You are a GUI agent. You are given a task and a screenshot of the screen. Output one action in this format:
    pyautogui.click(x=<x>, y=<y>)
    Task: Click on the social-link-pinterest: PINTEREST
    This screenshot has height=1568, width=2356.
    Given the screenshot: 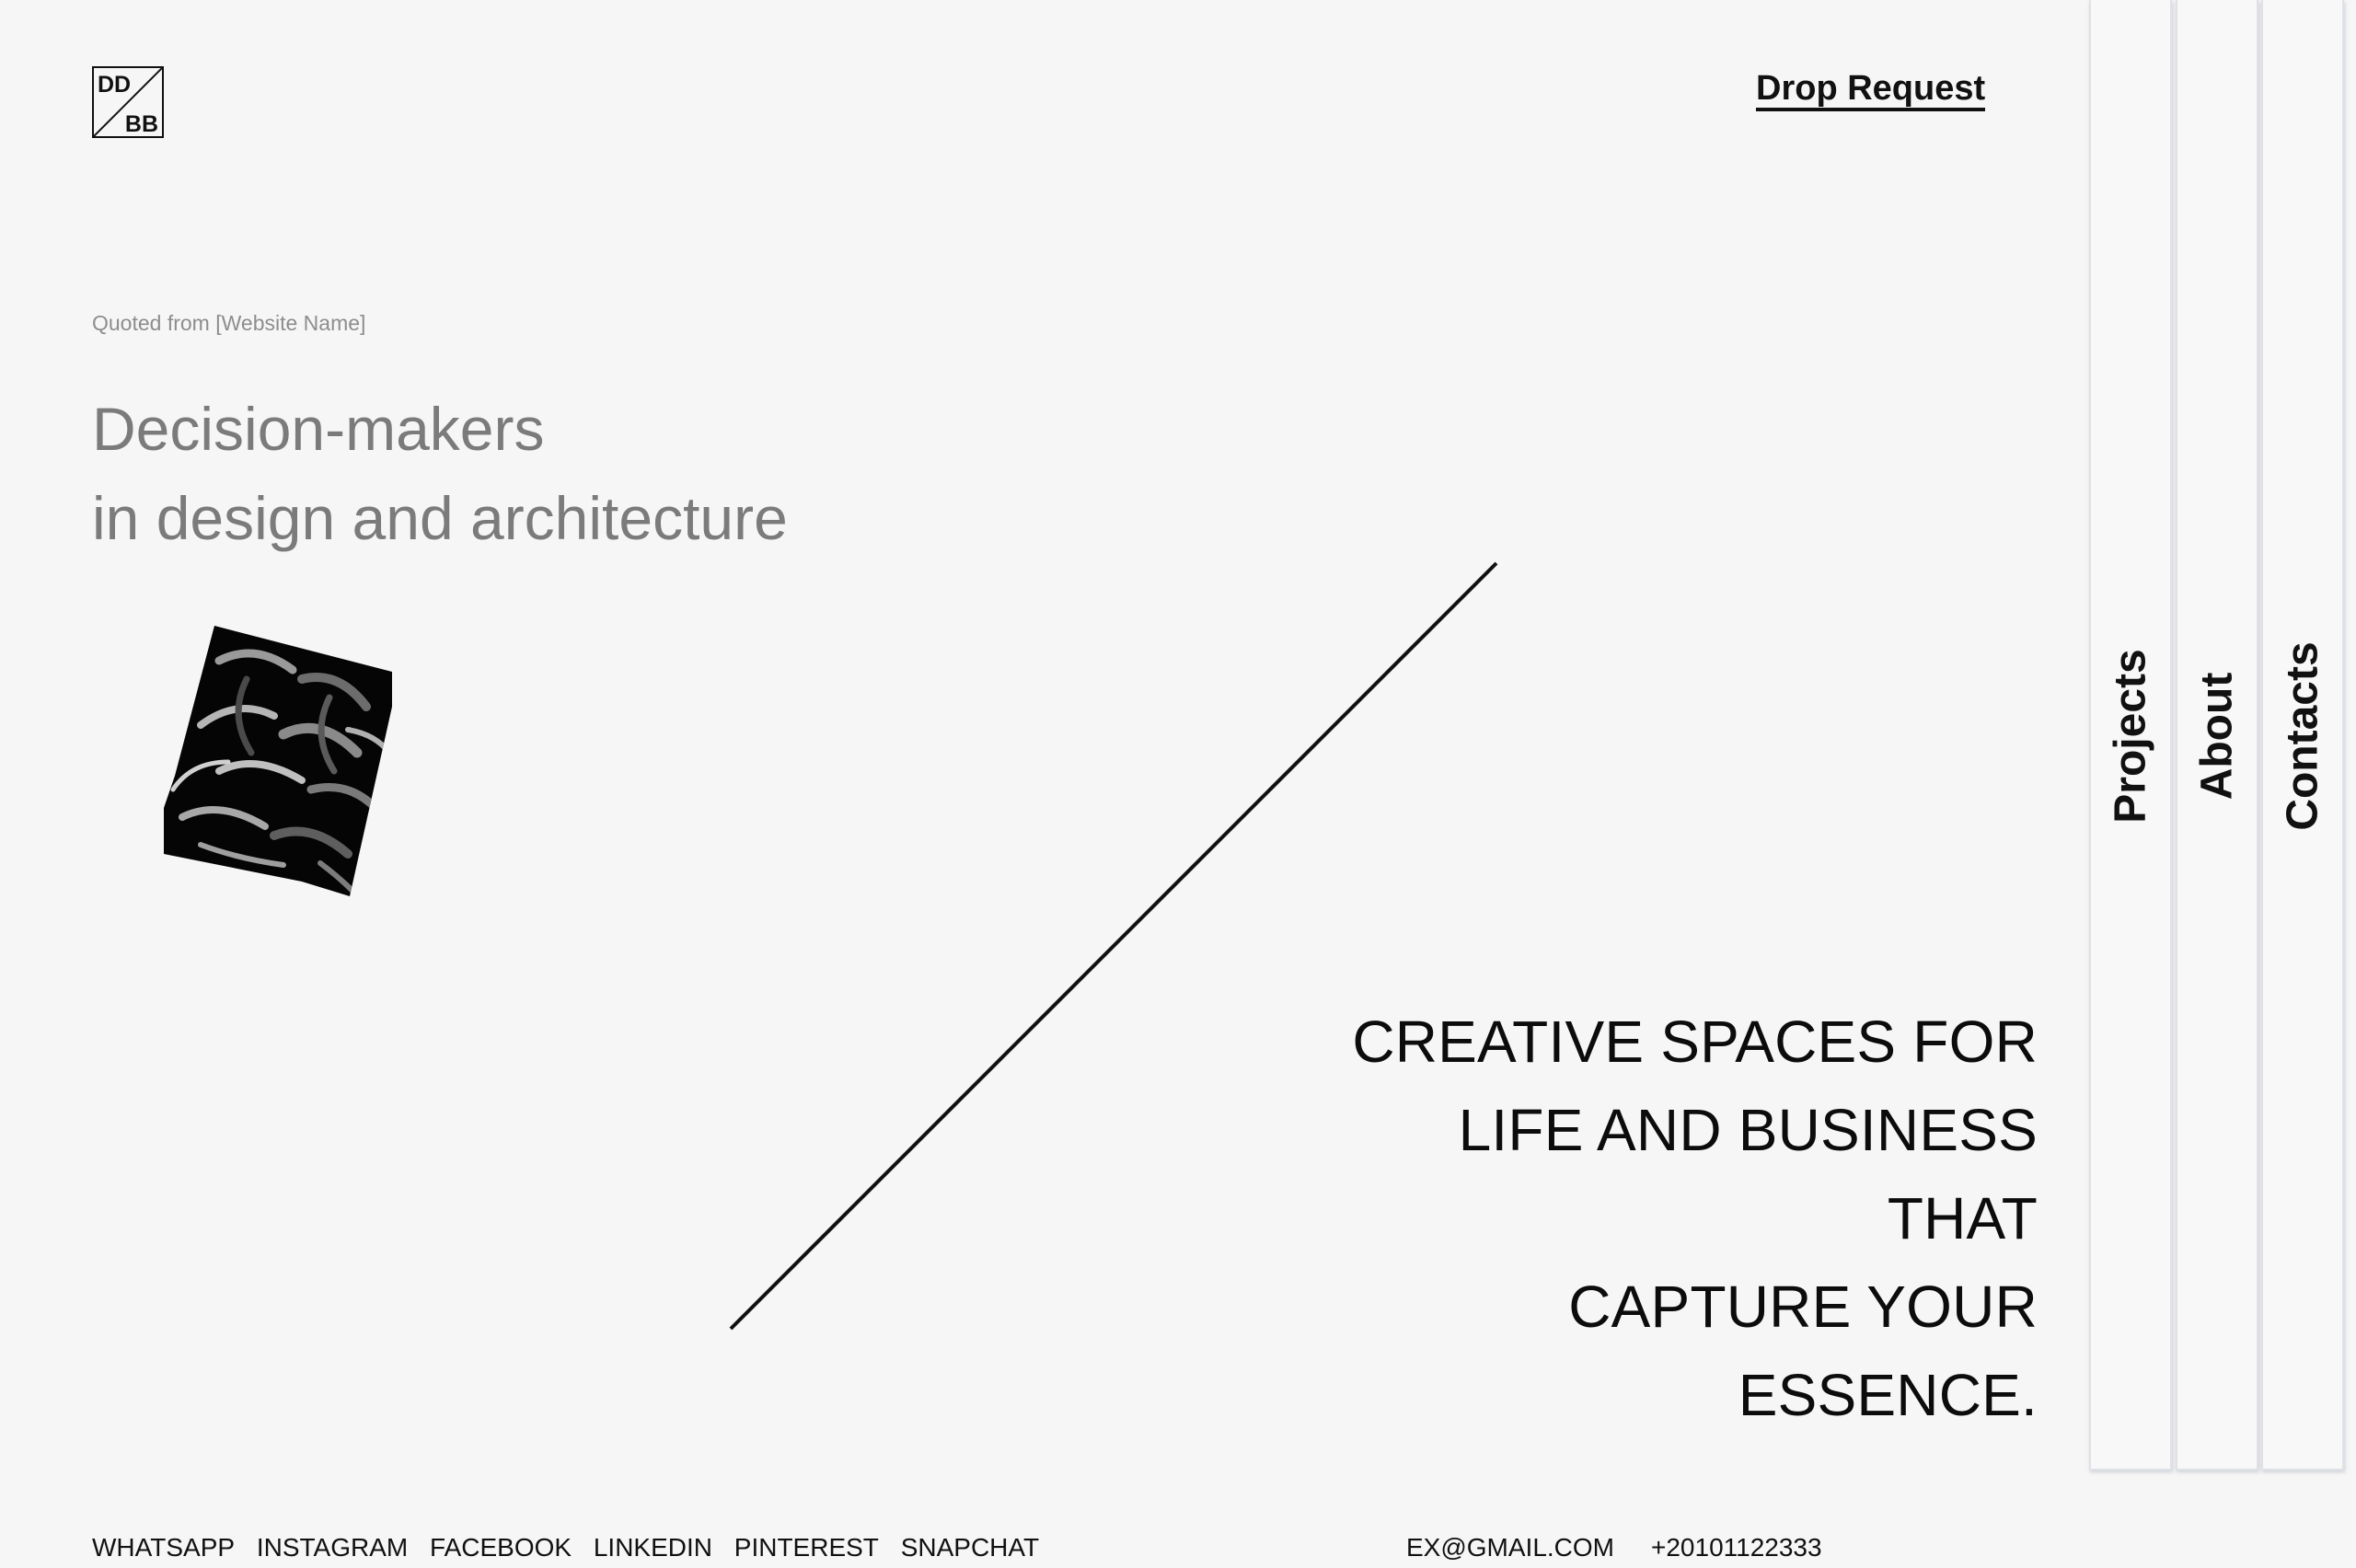 What is the action you would take?
    pyautogui.click(x=806, y=1547)
    